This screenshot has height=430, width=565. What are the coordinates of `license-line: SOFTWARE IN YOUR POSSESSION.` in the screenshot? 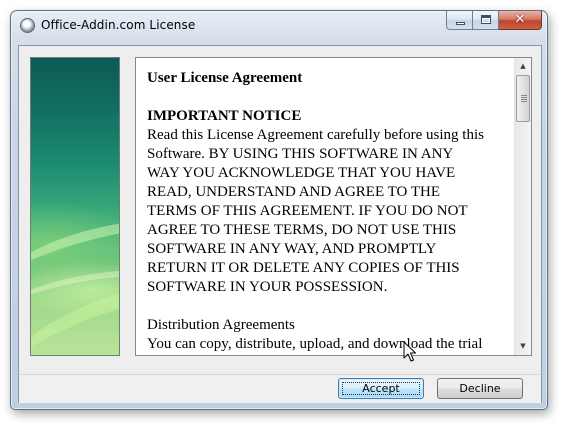 It's located at (267, 287).